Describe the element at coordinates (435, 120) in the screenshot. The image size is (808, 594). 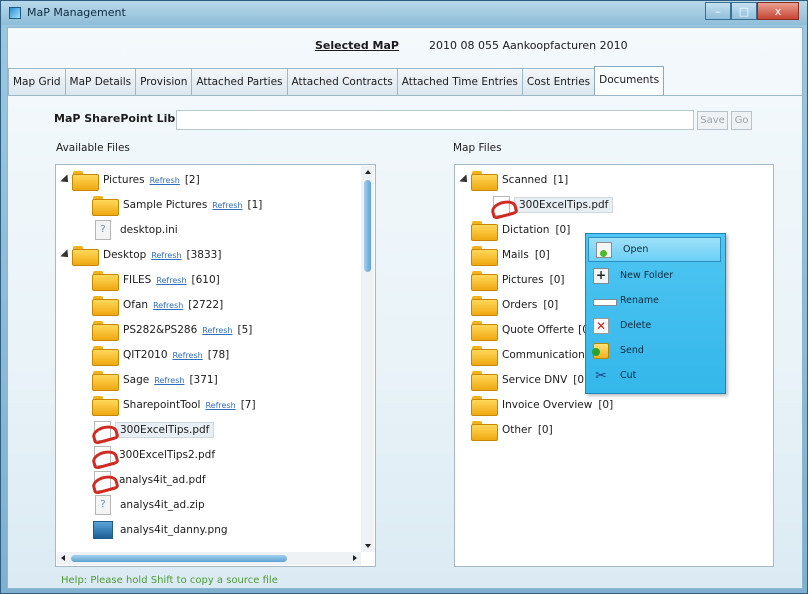
I see `sharepoint-library-input` at that location.